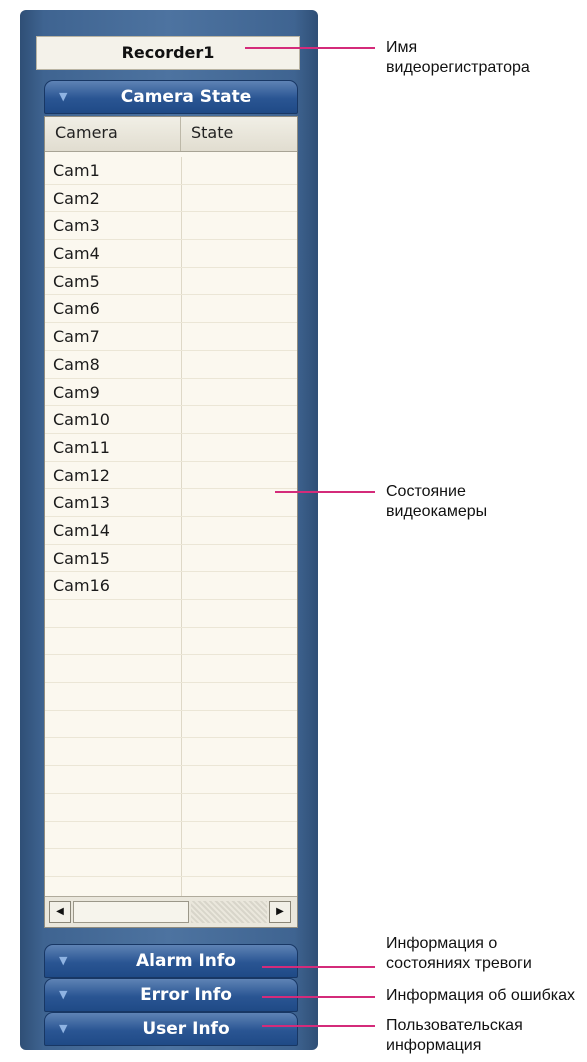 Image resolution: width=587 pixels, height=1062 pixels. What do you see at coordinates (81, 447) in the screenshot?
I see `camera-cell: Cam11` at bounding box center [81, 447].